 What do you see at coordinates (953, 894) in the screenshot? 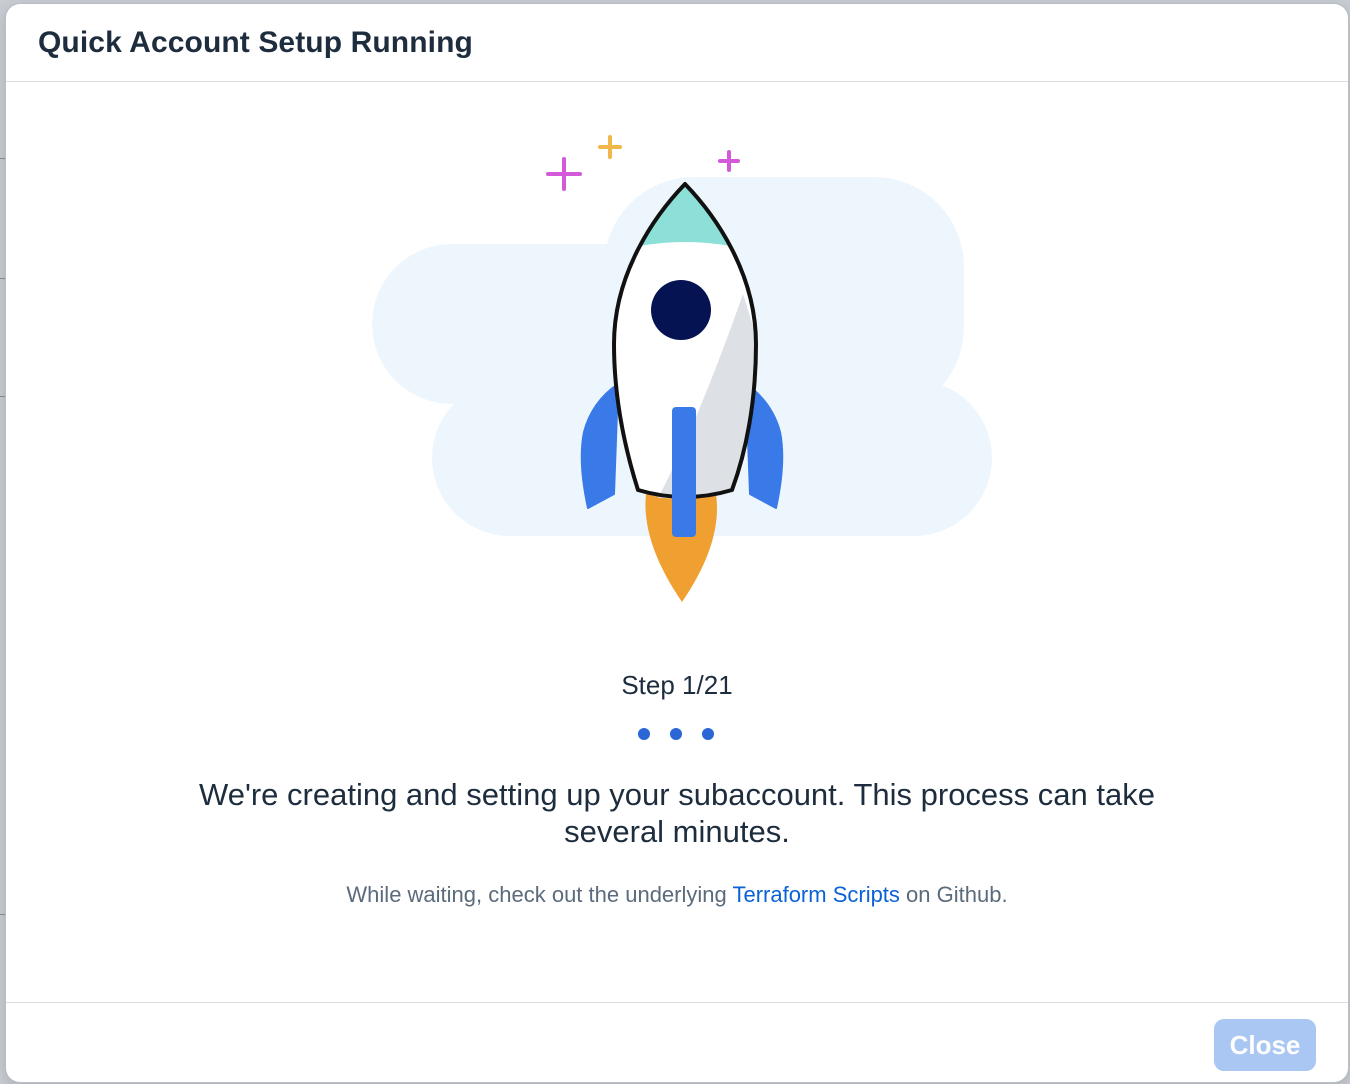
I see `hint-suffix: on Github.` at bounding box center [953, 894].